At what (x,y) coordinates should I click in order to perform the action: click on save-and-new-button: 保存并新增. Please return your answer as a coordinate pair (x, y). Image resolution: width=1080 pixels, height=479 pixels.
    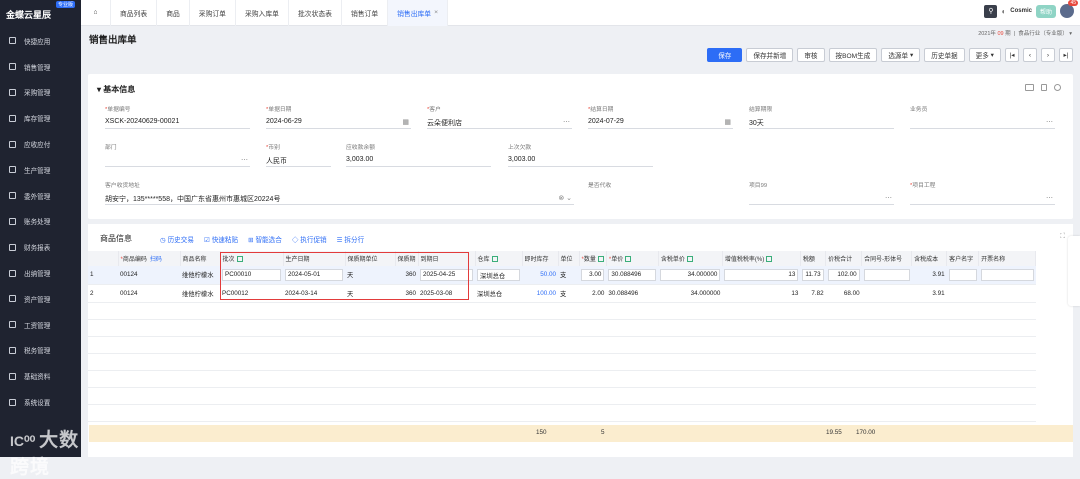
    Looking at the image, I should click on (770, 55).